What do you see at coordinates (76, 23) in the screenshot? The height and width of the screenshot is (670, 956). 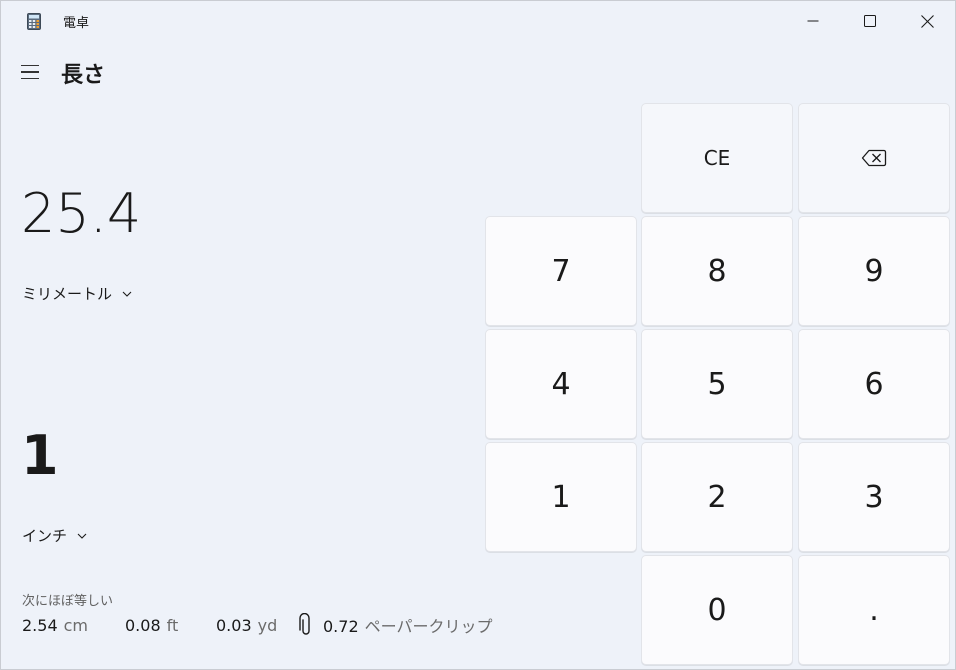 I see `window-title: 電卓` at bounding box center [76, 23].